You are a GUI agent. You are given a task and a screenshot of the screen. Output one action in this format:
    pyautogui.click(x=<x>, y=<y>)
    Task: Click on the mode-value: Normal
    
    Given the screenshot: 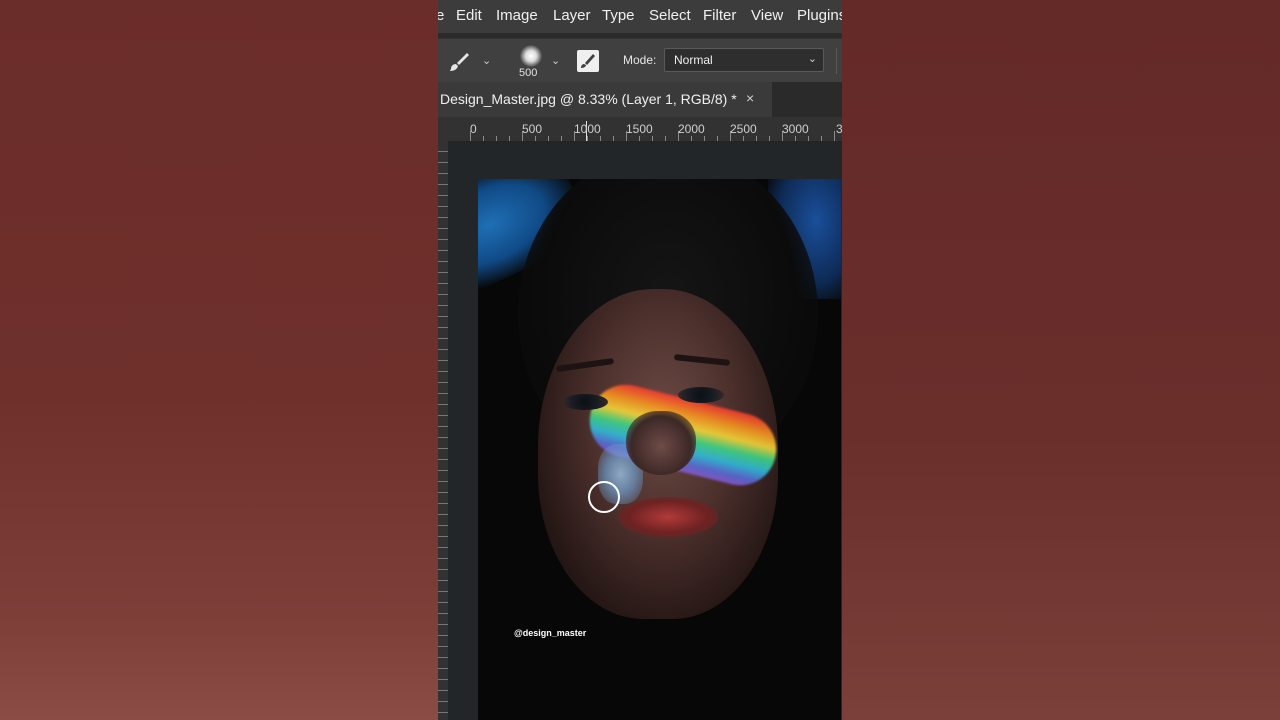 What is the action you would take?
    pyautogui.click(x=693, y=60)
    